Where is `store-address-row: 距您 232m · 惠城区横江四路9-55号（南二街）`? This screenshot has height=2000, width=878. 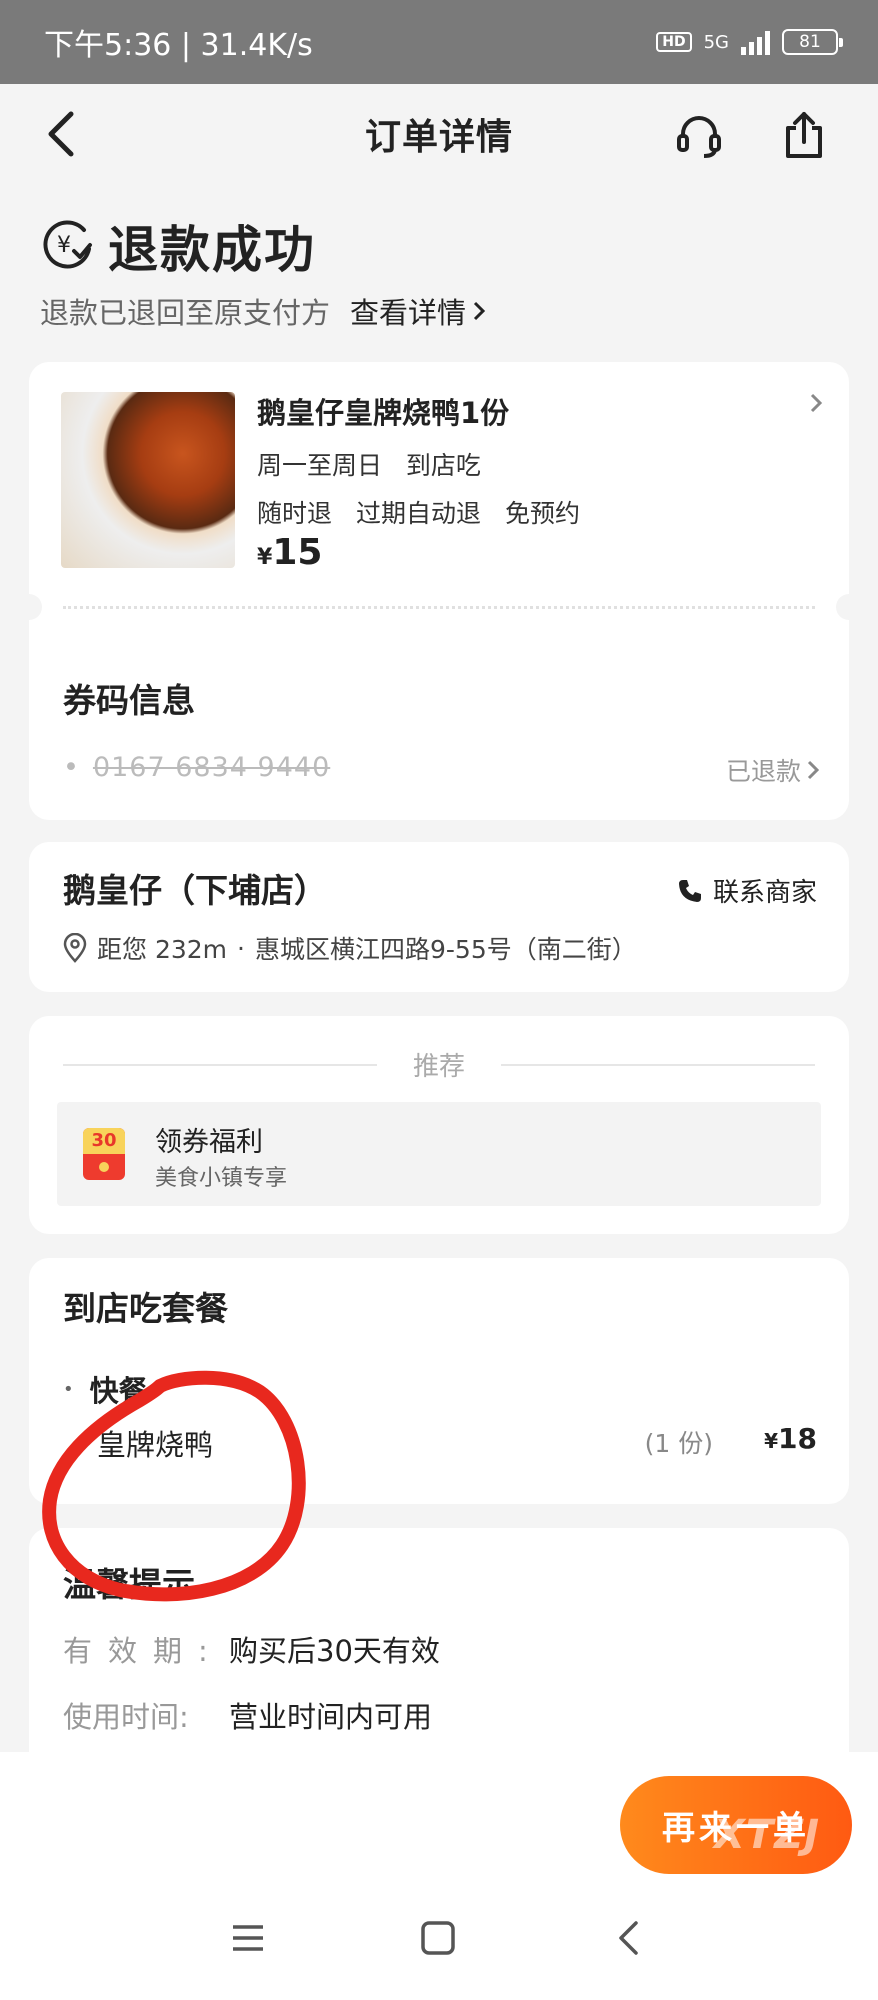 store-address-row: 距您 232m · 惠城区横江四路9-55号（南二街） is located at coordinates (350, 948).